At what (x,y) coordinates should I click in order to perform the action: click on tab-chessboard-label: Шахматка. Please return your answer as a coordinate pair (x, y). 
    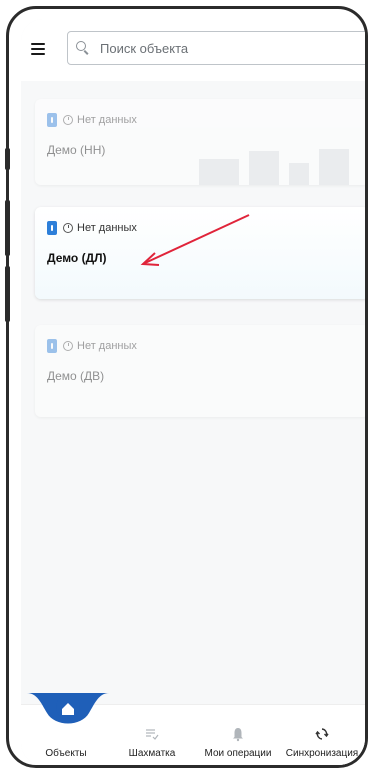
    Looking at the image, I should click on (152, 753).